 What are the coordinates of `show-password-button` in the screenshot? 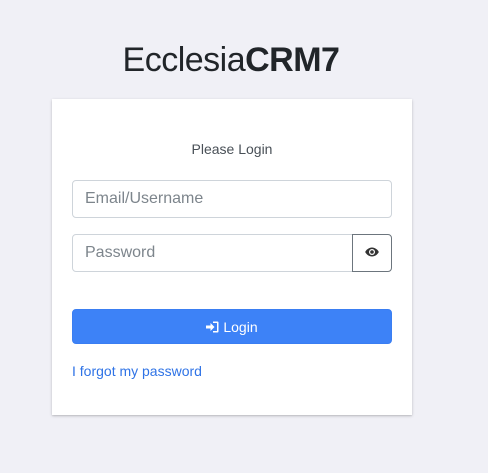 It's located at (372, 253).